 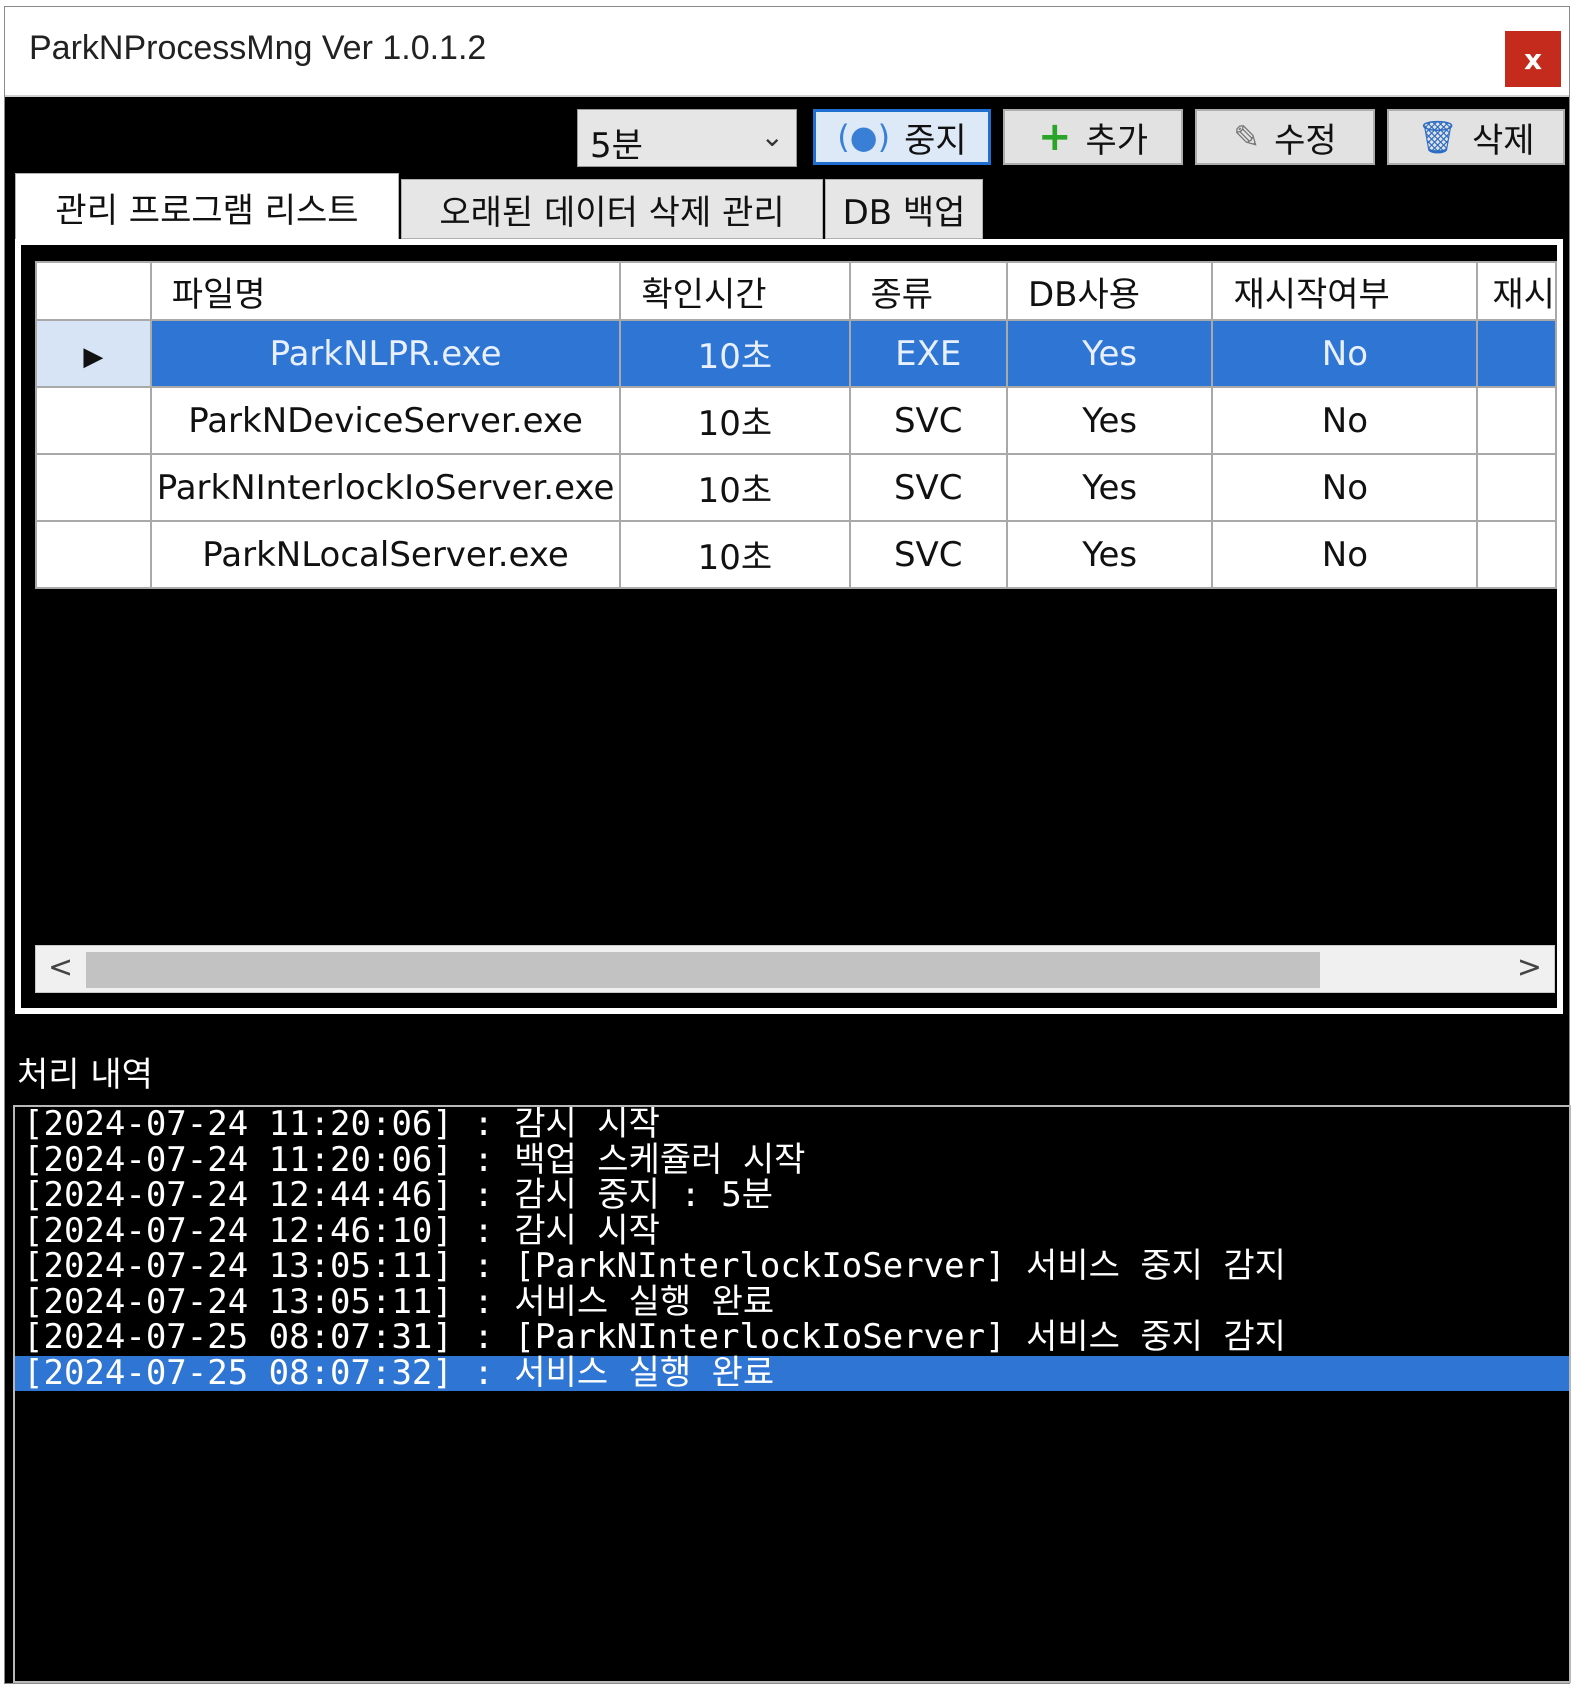 I want to click on interval-value: 5분, so click(x=616, y=146).